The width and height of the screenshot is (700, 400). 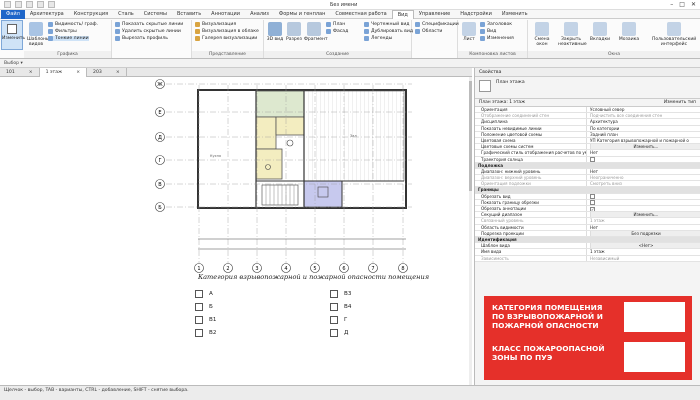 What do you see at coordinates (587, 103) in the screenshot?
I see `instance-selector: План этажа: 1 этаж Изменить тип` at bounding box center [587, 103].